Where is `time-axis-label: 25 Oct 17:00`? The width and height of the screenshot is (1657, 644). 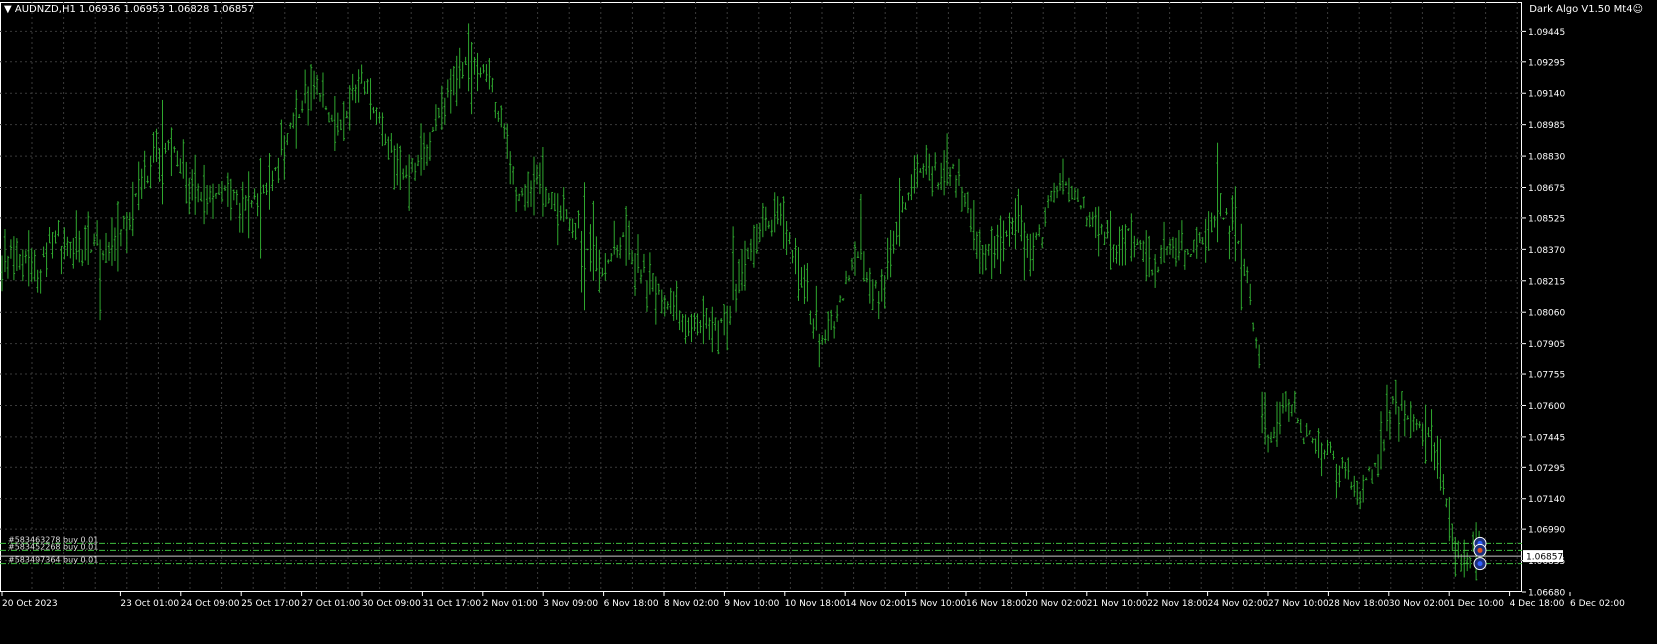
time-axis-label: 25 Oct 17:00 is located at coordinates (270, 604).